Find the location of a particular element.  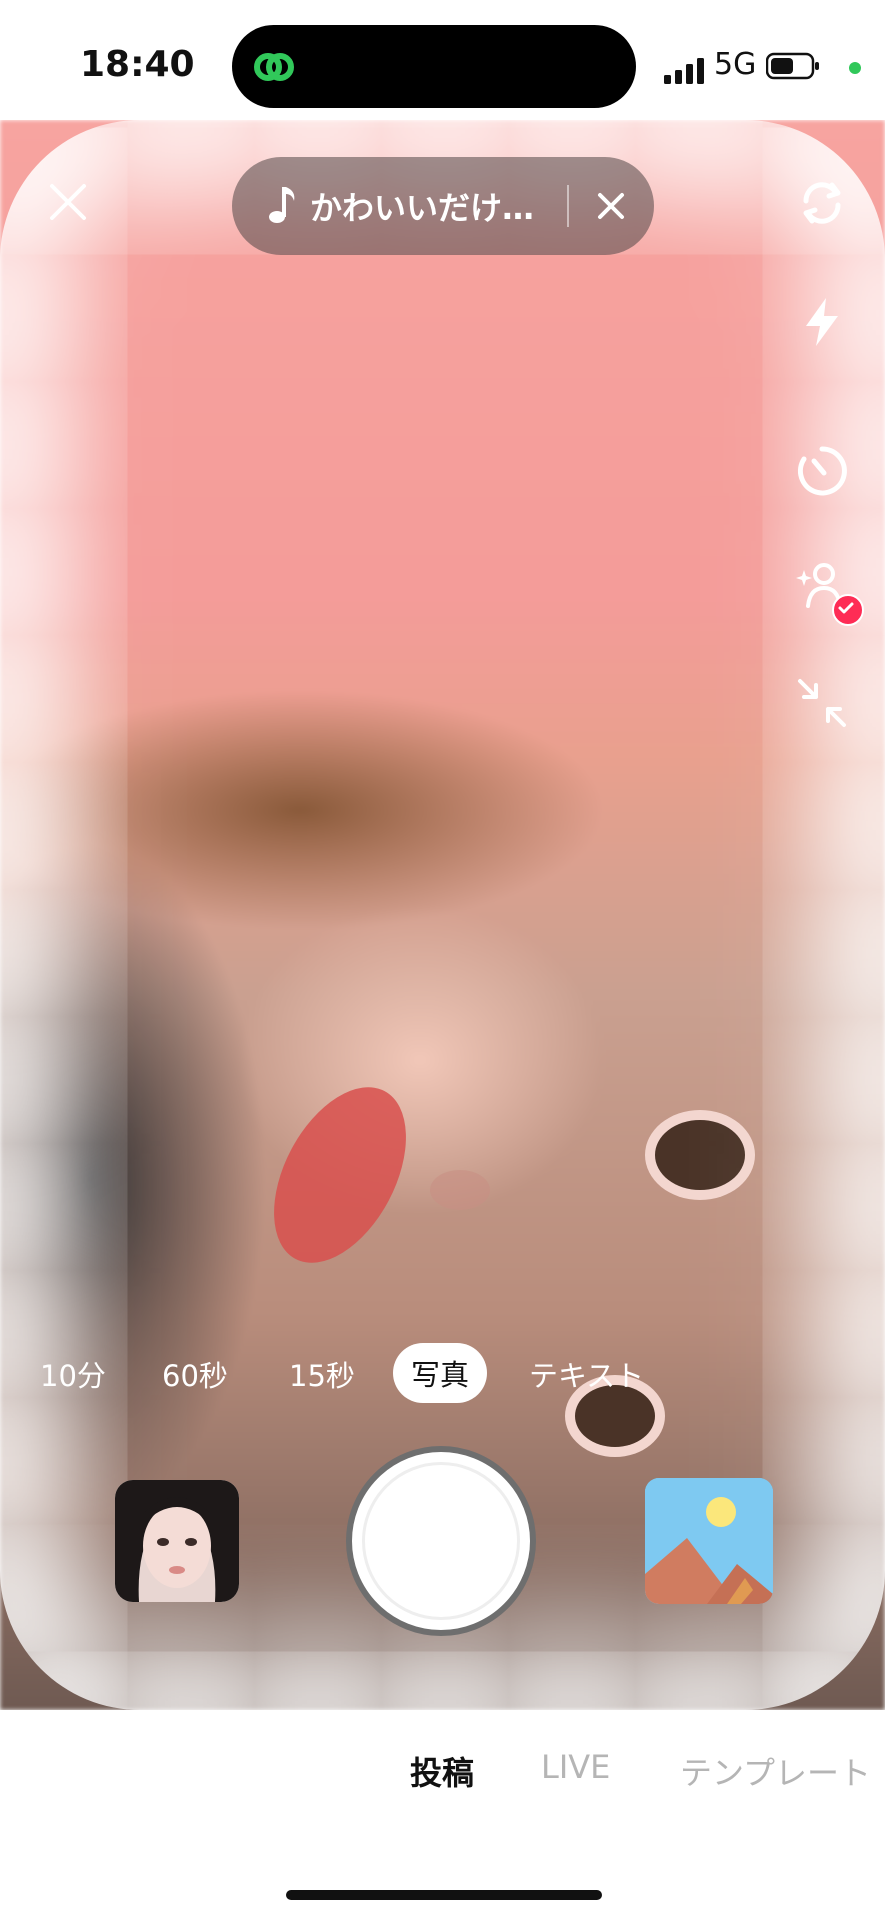

timer-icon is located at coordinates (822, 471).